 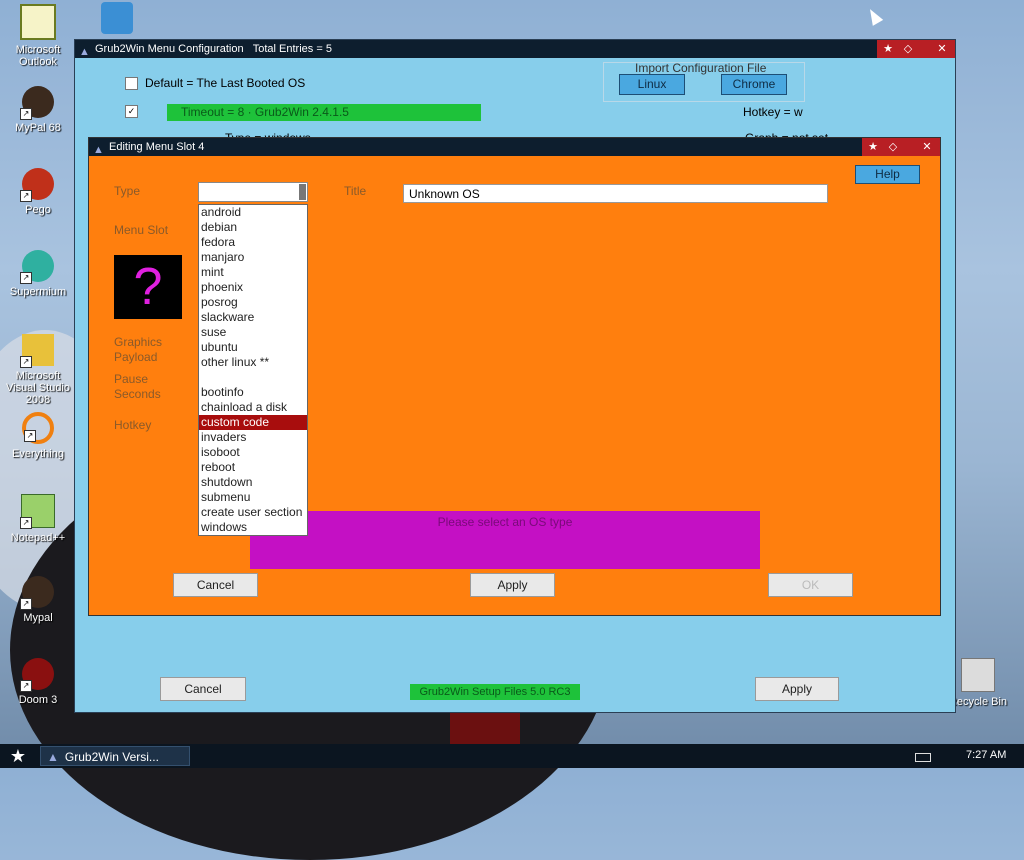 What do you see at coordinates (253, 407) in the screenshot?
I see `list-item: chainload a disk` at bounding box center [253, 407].